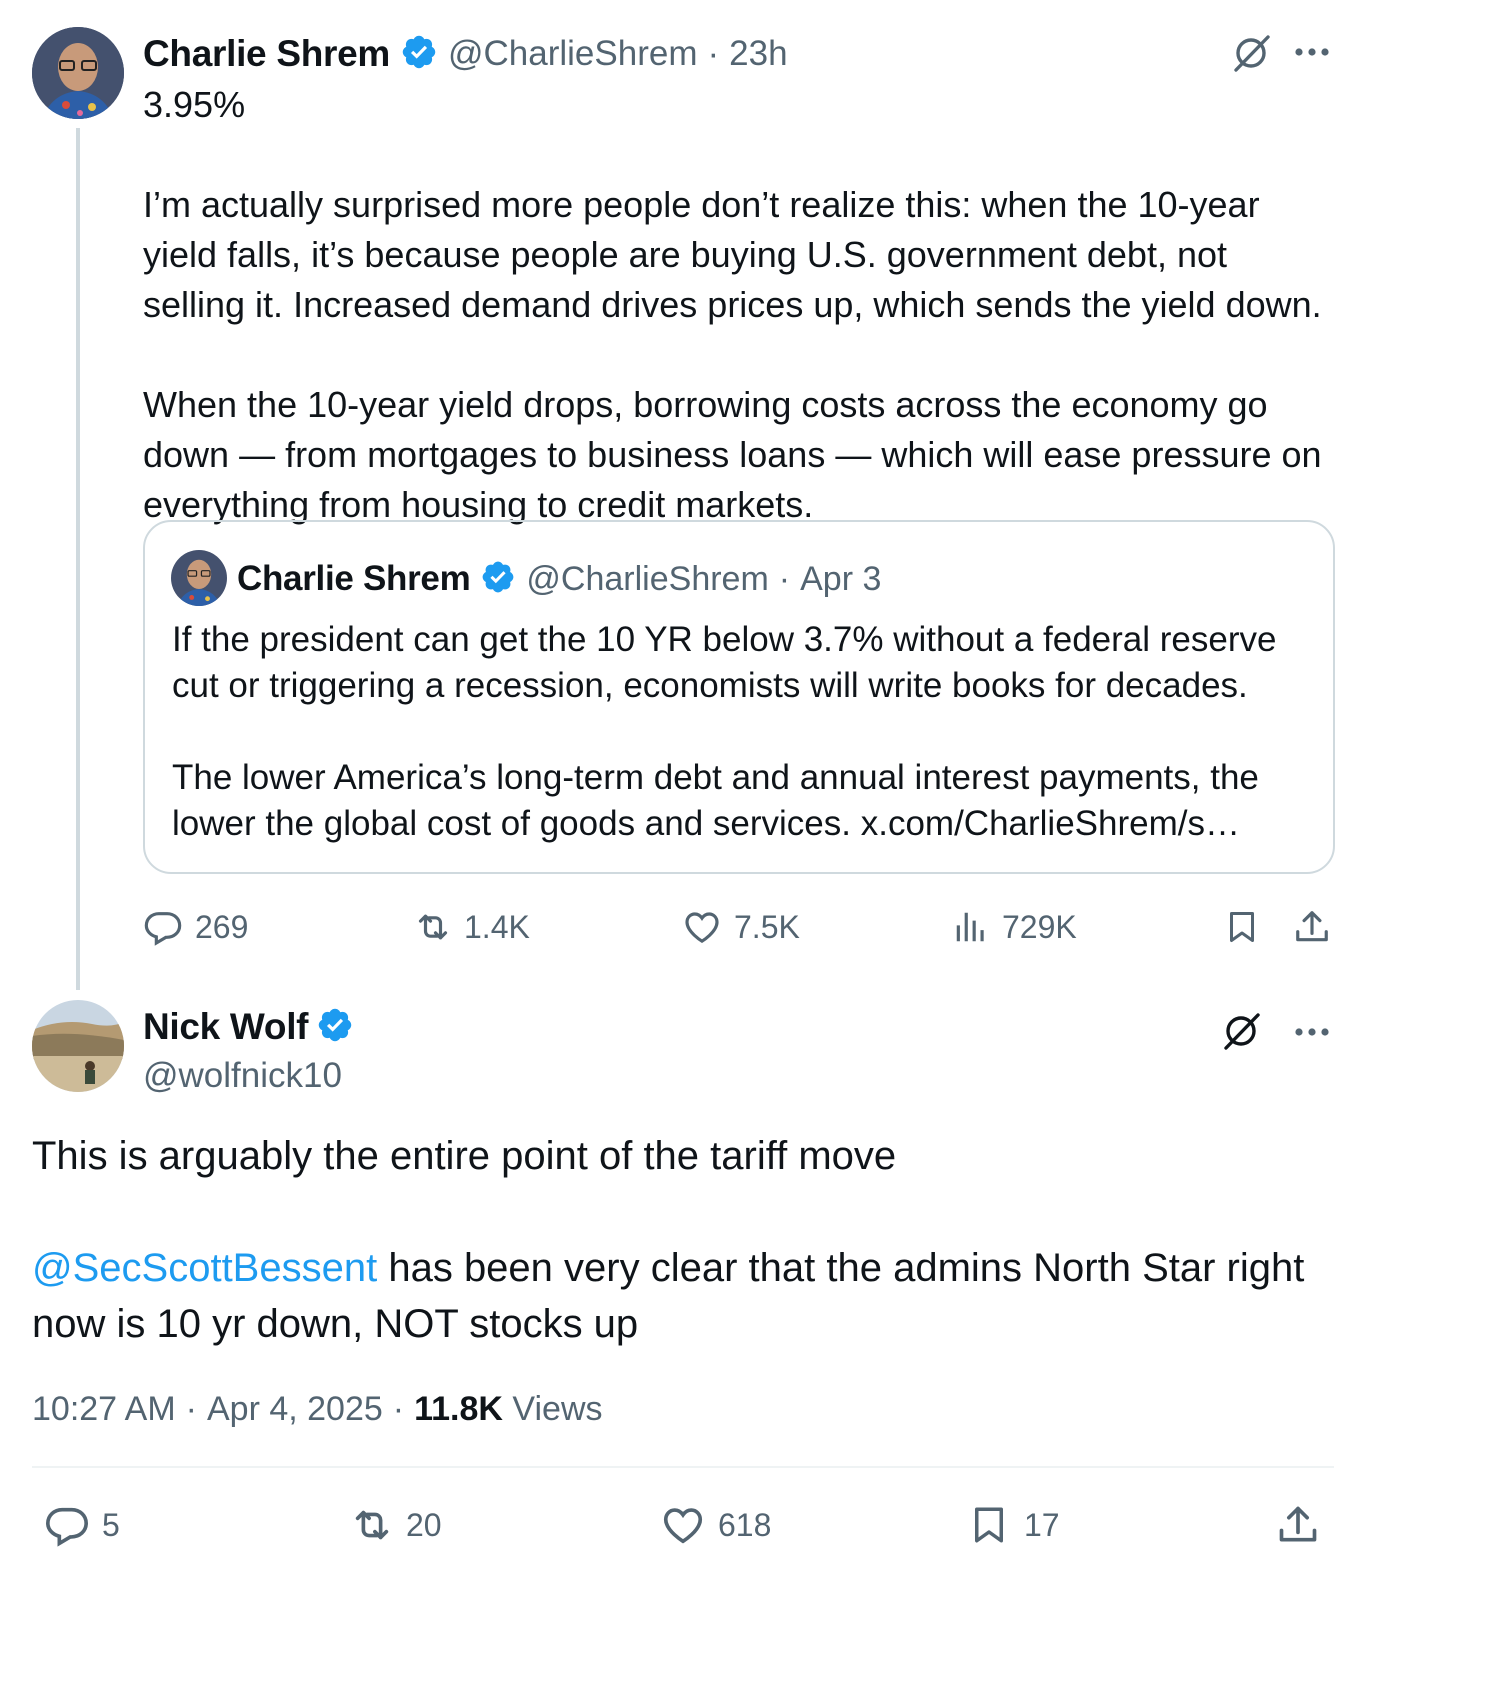 The height and width of the screenshot is (1704, 1485). I want to click on reply-bookmark-count: 17, so click(1042, 1524).